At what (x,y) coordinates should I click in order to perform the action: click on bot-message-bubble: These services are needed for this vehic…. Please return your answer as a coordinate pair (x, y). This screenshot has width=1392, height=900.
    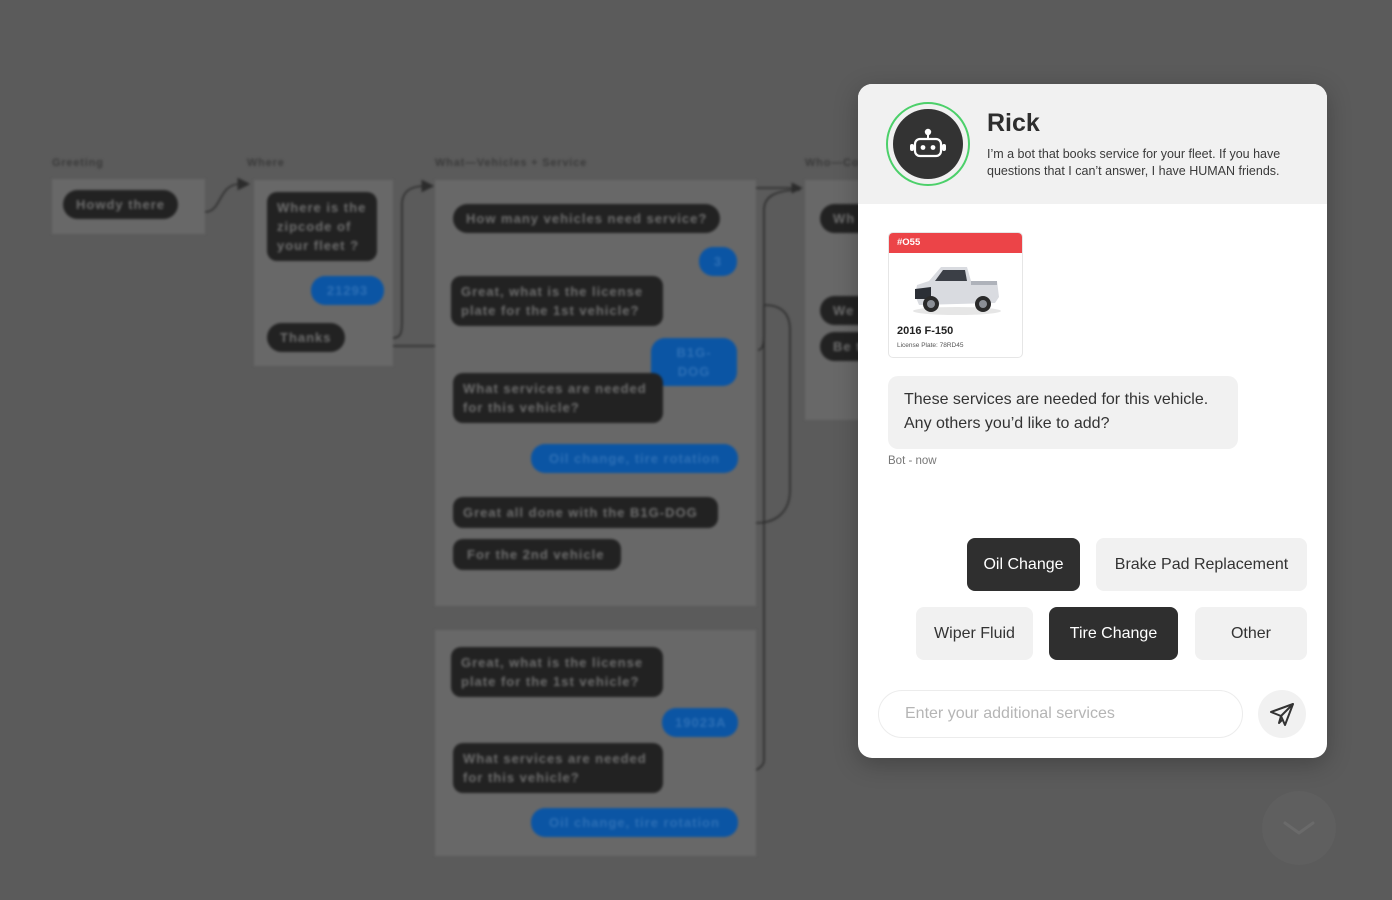
    Looking at the image, I should click on (1063, 412).